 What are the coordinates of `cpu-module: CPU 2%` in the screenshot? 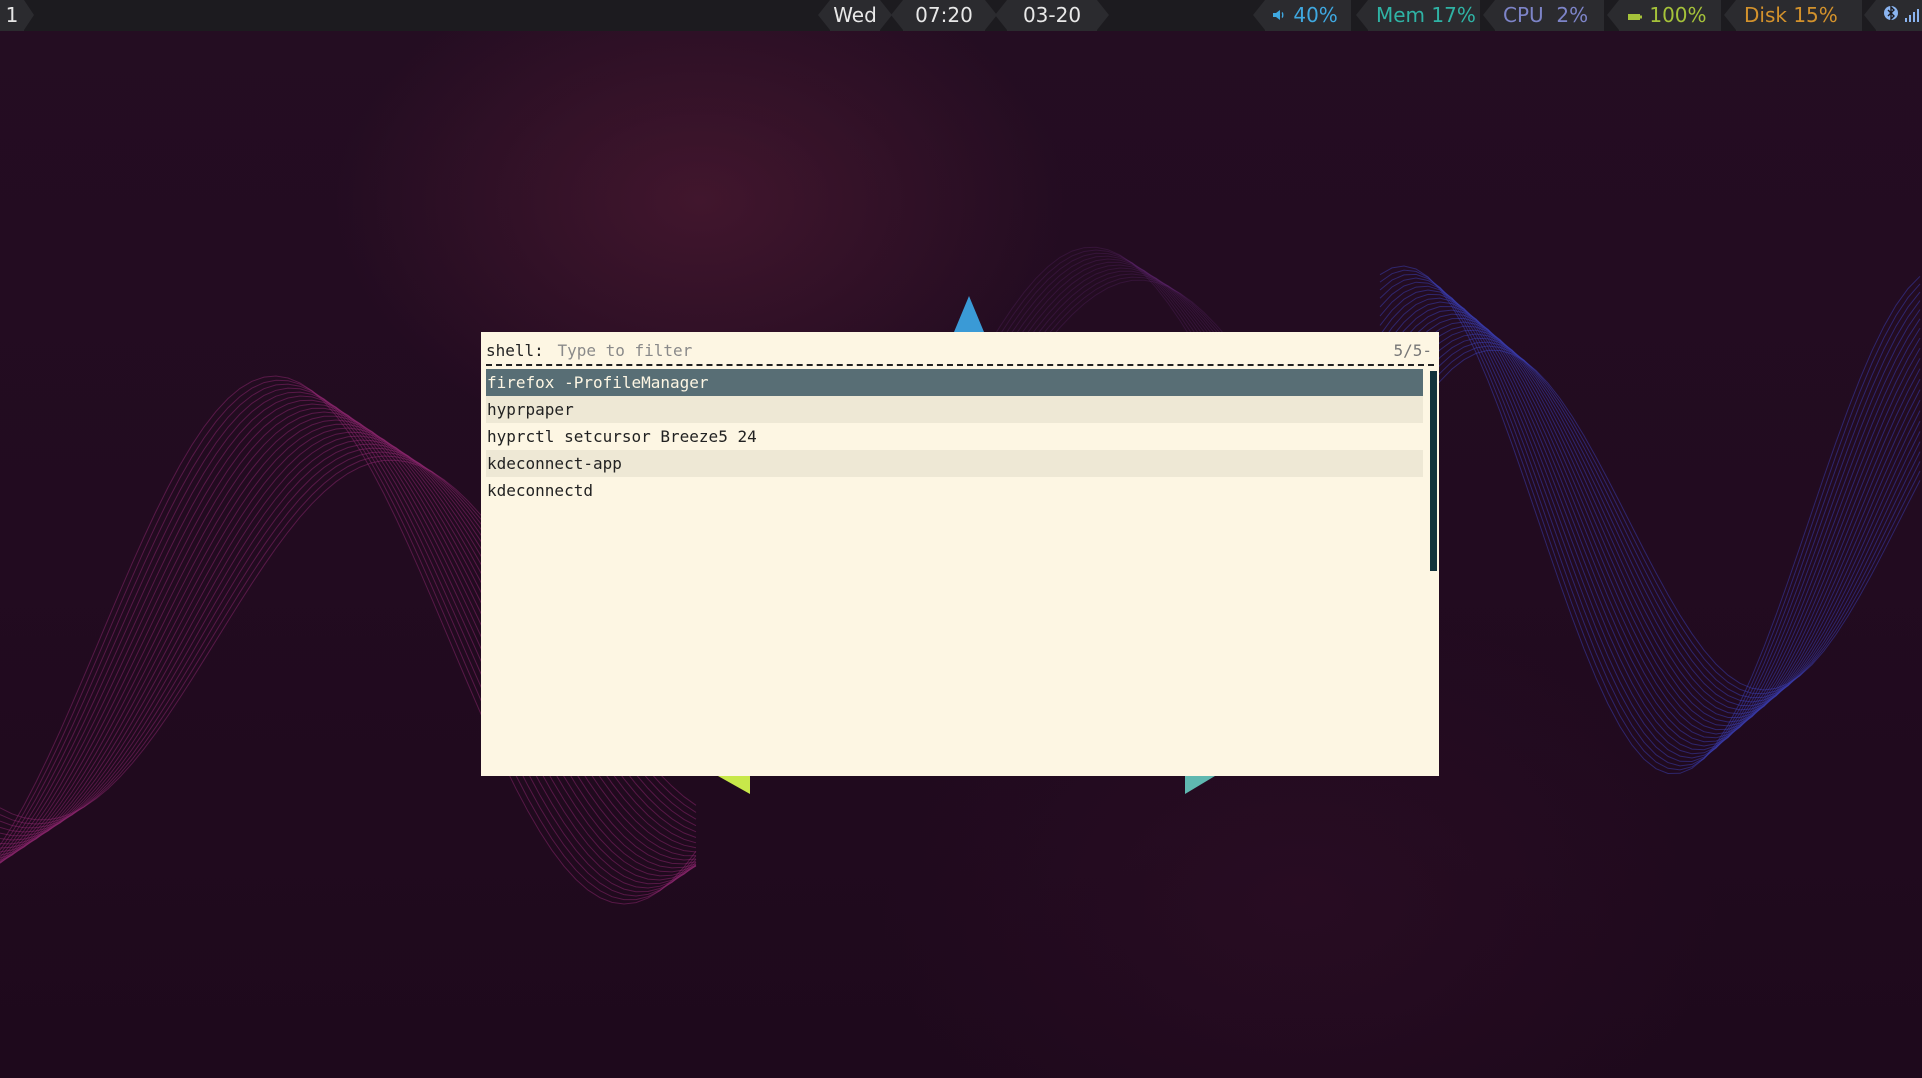 It's located at (1543, 15).